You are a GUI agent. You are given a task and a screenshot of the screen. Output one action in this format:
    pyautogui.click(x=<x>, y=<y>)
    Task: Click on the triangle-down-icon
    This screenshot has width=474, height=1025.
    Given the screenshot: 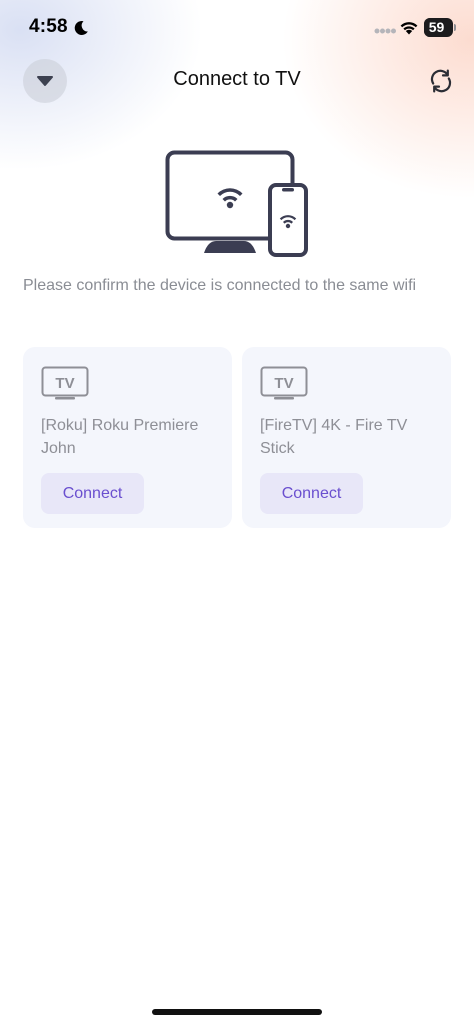 What is the action you would take?
    pyautogui.click(x=45, y=81)
    